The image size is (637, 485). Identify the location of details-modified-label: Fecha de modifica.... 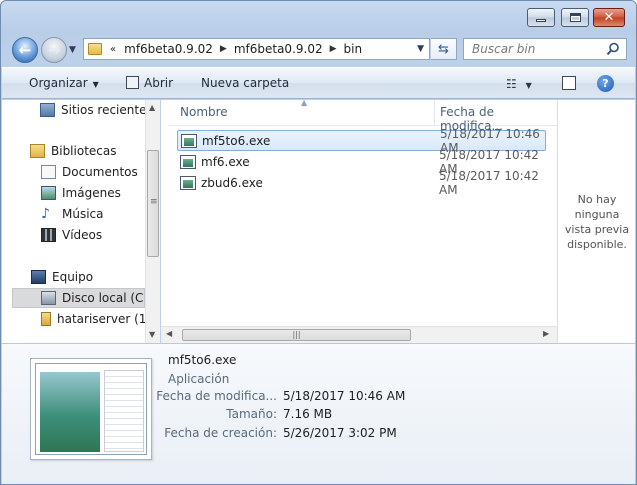
(216, 396).